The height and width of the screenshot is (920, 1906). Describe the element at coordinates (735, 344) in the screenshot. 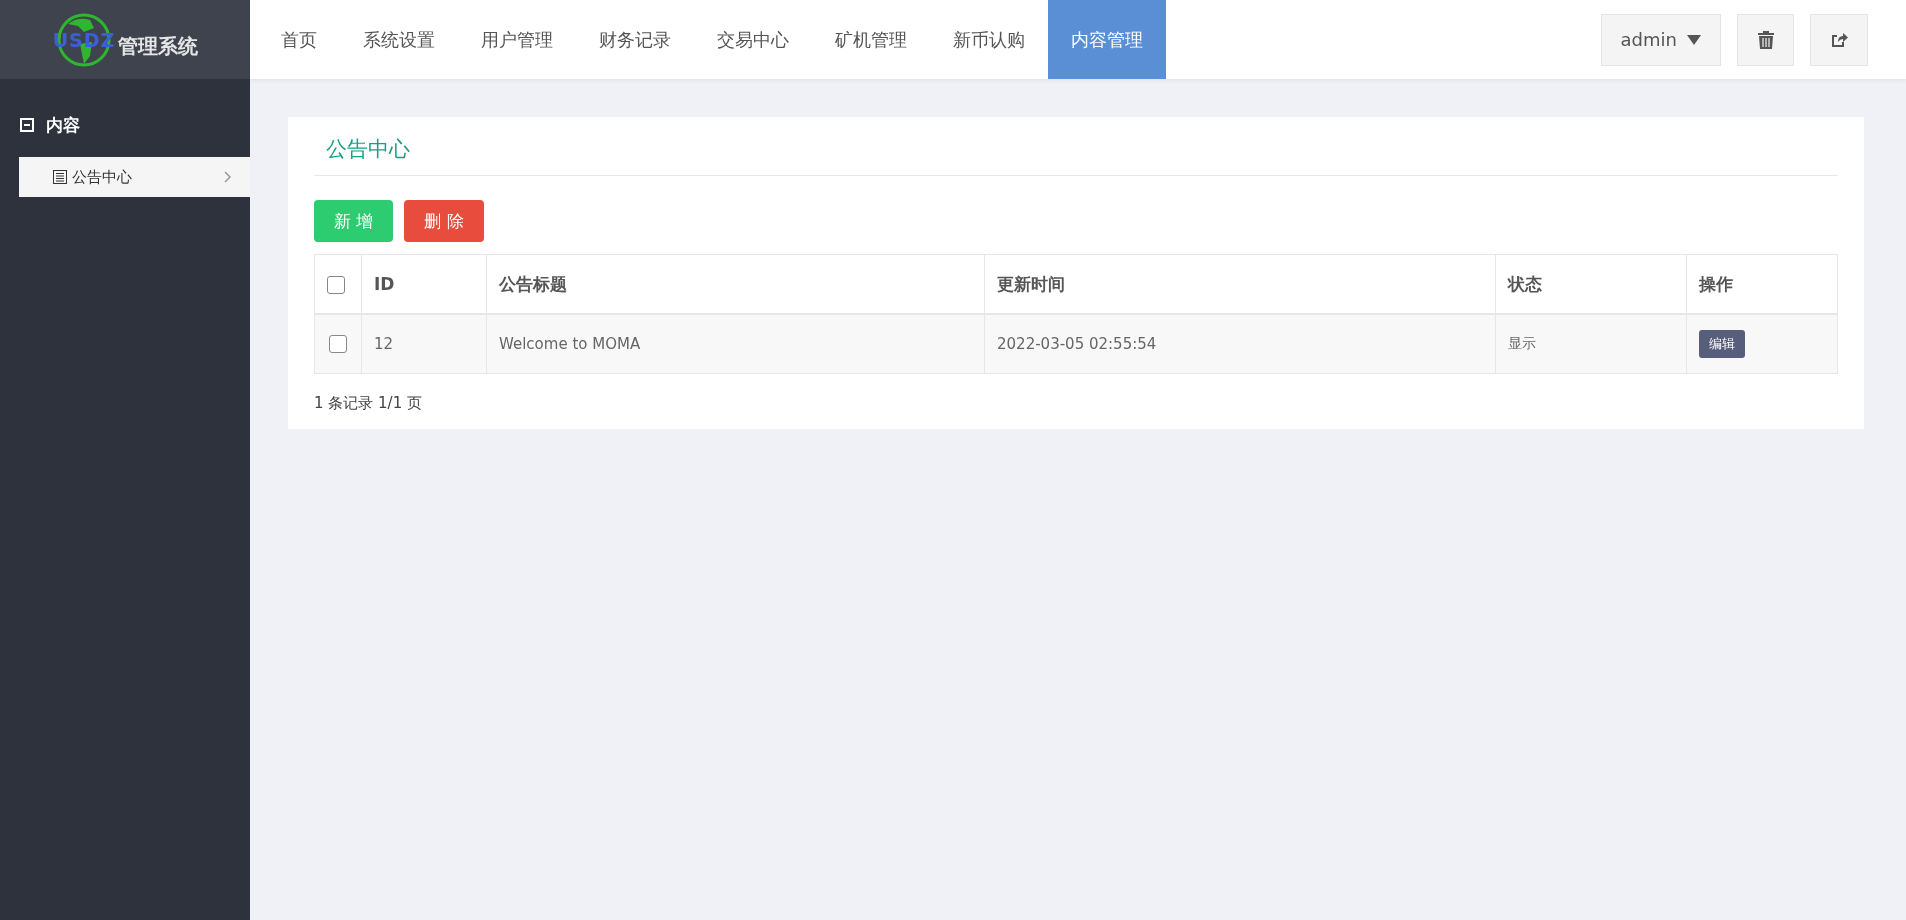

I see `table-cell: Welcome to MOMA` at that location.